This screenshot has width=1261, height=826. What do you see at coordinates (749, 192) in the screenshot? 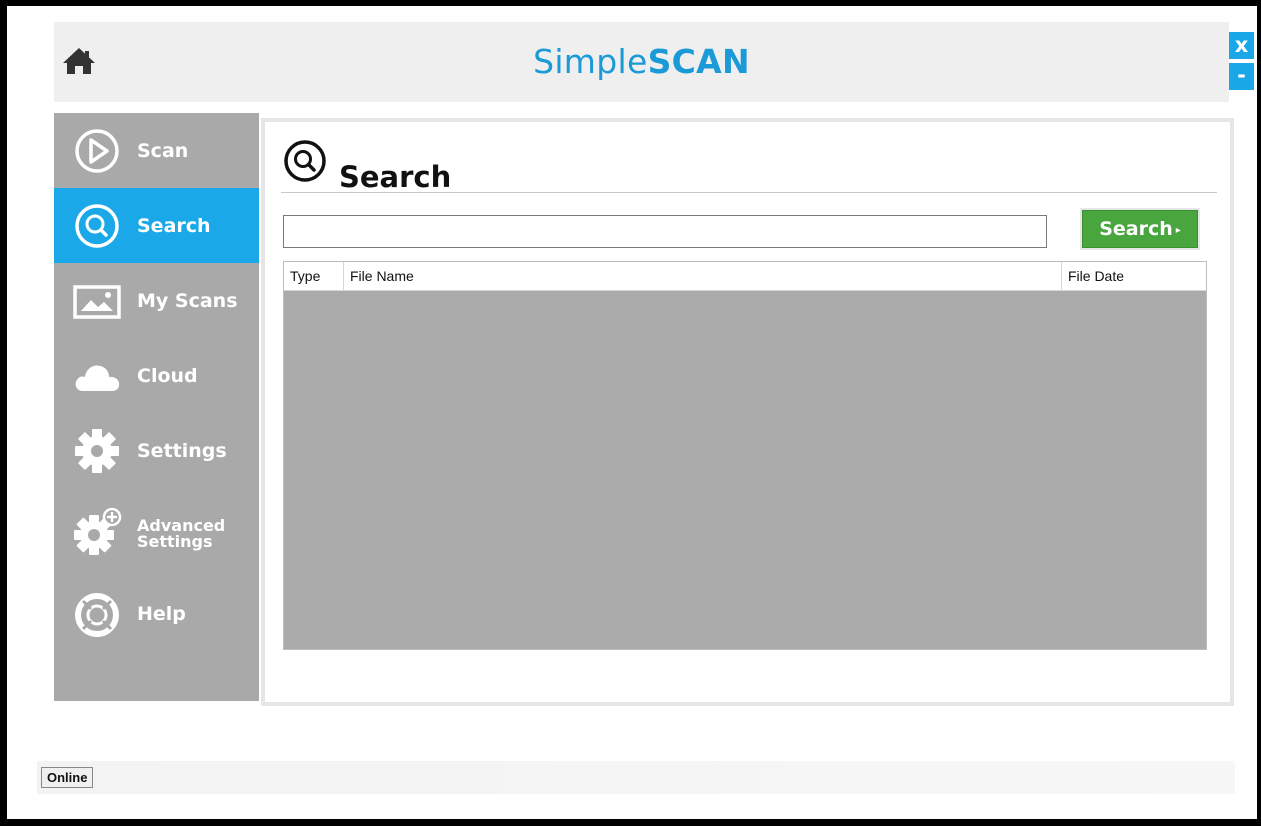
I see `title-divider` at bounding box center [749, 192].